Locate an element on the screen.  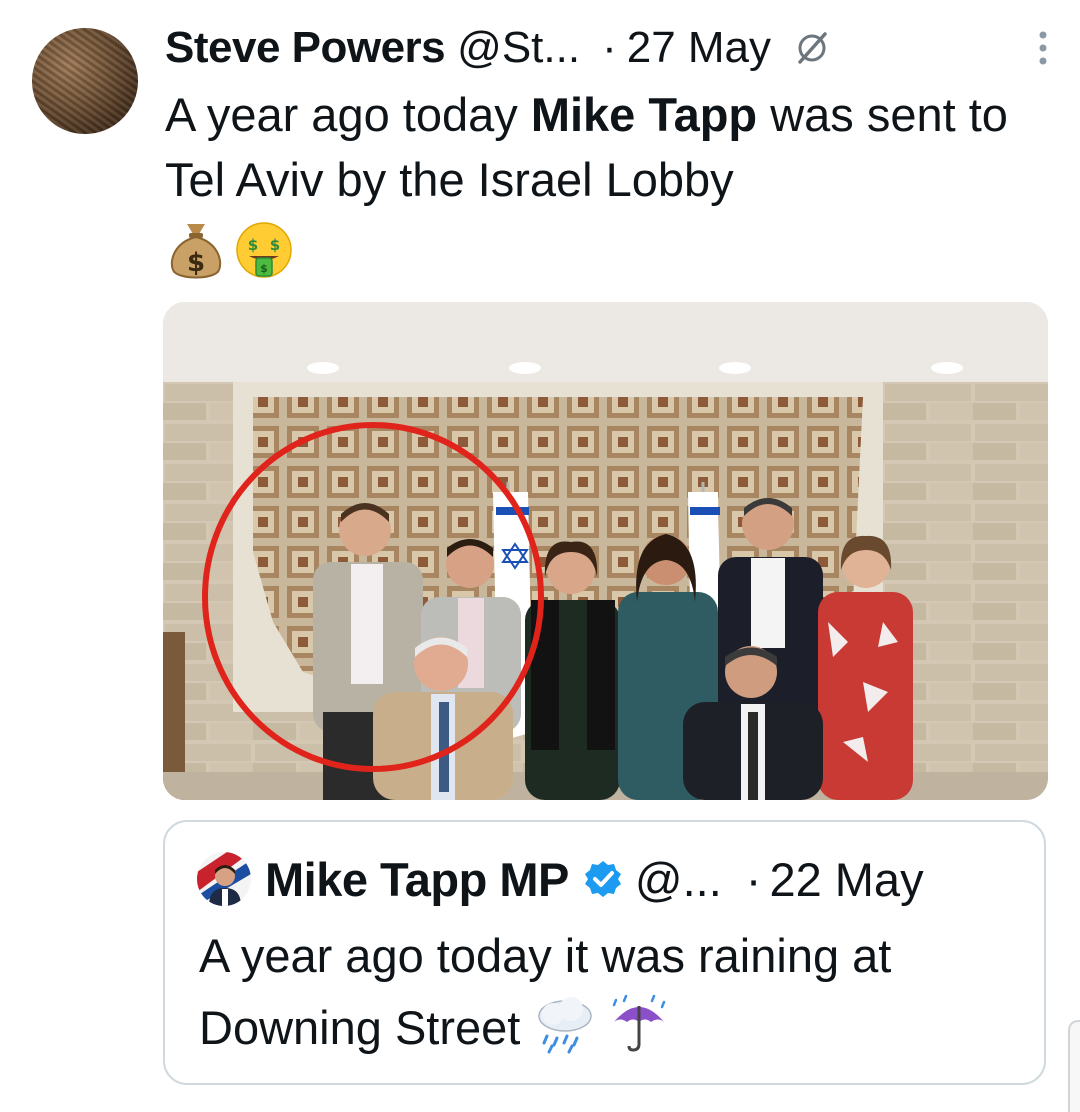
more-vertical-icon is located at coordinates (1043, 48).